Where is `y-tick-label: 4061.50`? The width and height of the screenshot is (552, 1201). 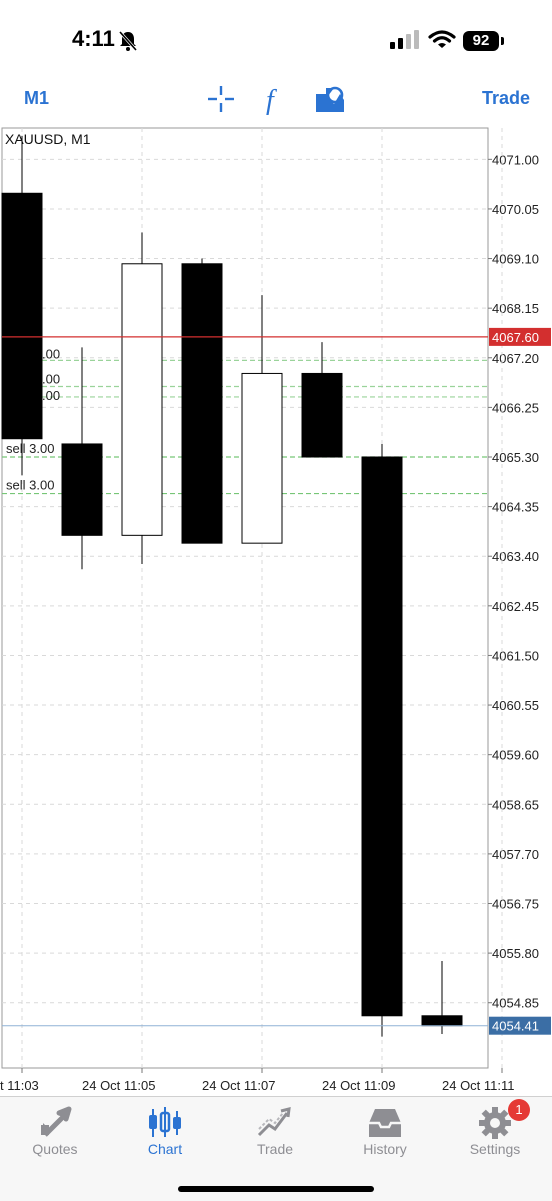 y-tick-label: 4061.50 is located at coordinates (515, 655).